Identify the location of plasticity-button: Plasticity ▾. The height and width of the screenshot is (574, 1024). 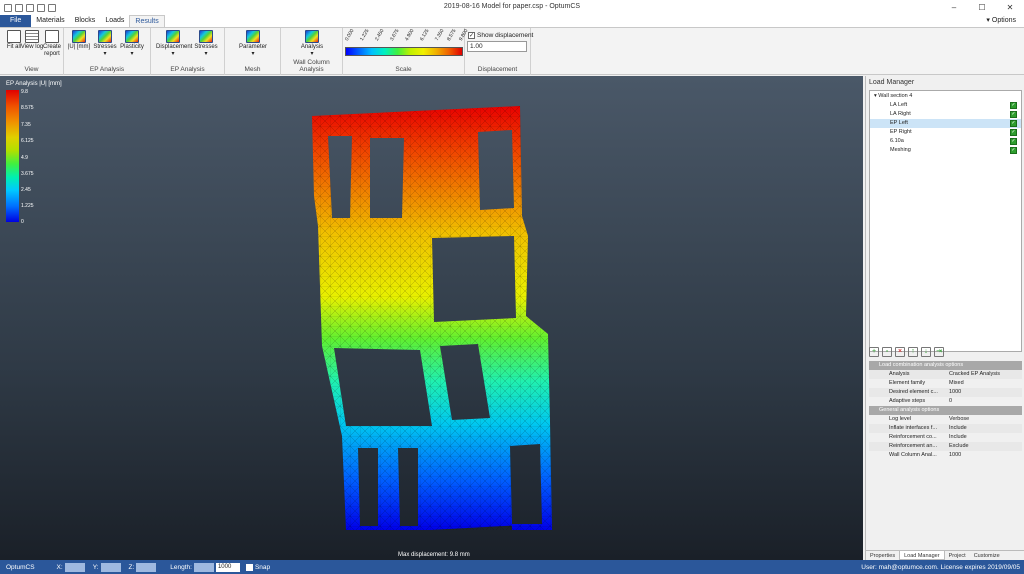
(132, 44).